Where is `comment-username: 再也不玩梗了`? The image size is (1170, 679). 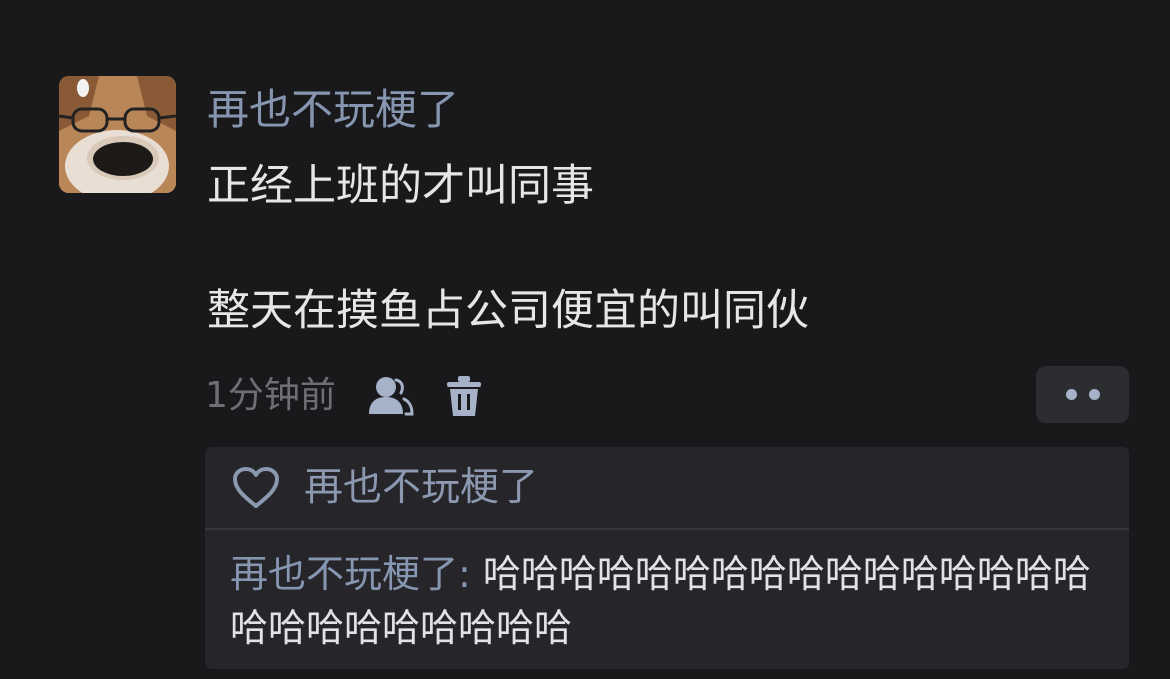 comment-username: 再也不玩梗了 is located at coordinates (333, 110).